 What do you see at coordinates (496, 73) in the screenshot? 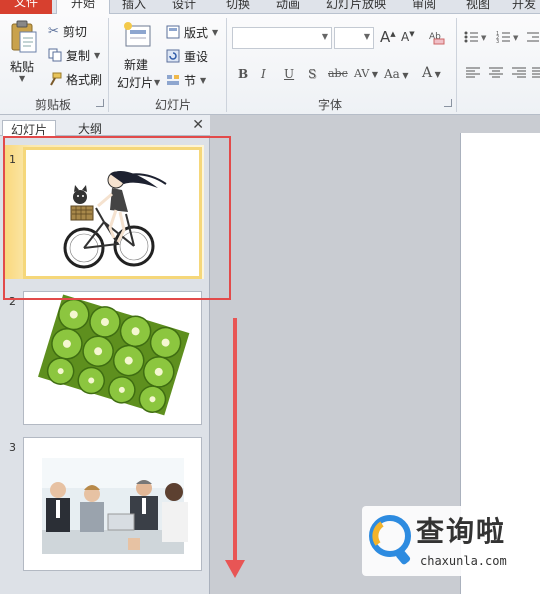
I see `align-center-icon` at bounding box center [496, 73].